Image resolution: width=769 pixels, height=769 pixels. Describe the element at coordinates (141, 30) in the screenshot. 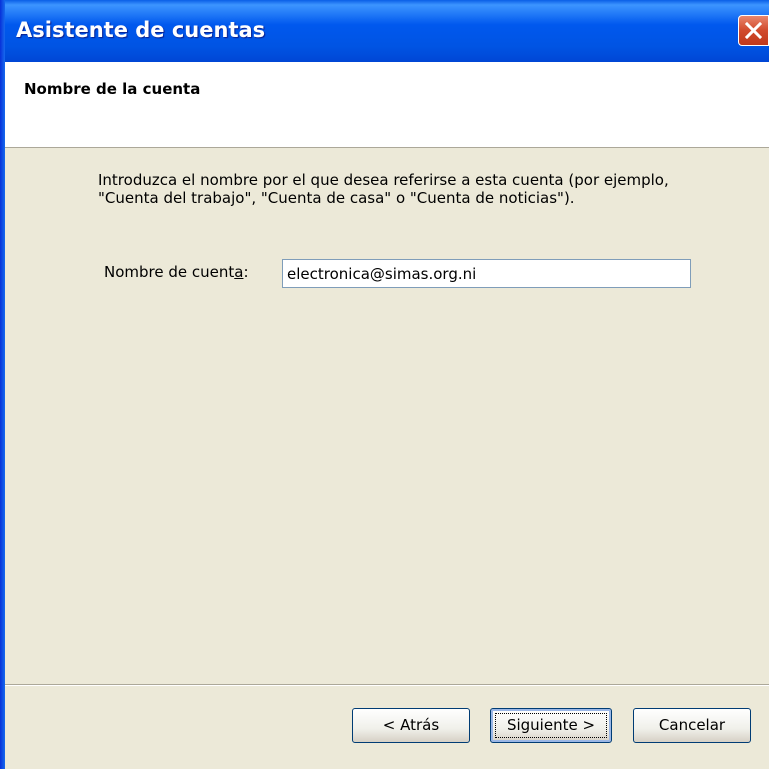

I see `window-title: Asistente de cuentas` at that location.